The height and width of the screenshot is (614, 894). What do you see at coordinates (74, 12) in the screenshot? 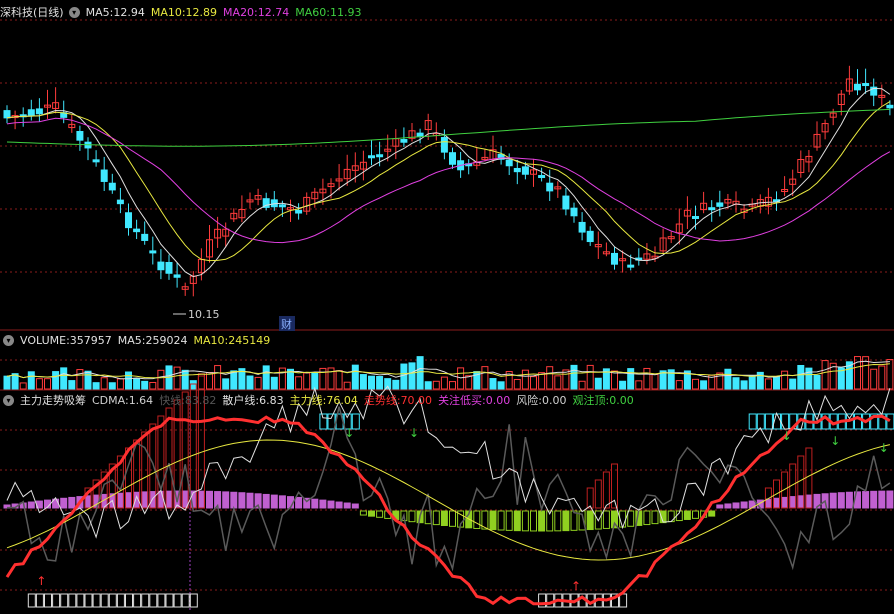
I see `collapse-circle-icon: ▾` at bounding box center [74, 12].